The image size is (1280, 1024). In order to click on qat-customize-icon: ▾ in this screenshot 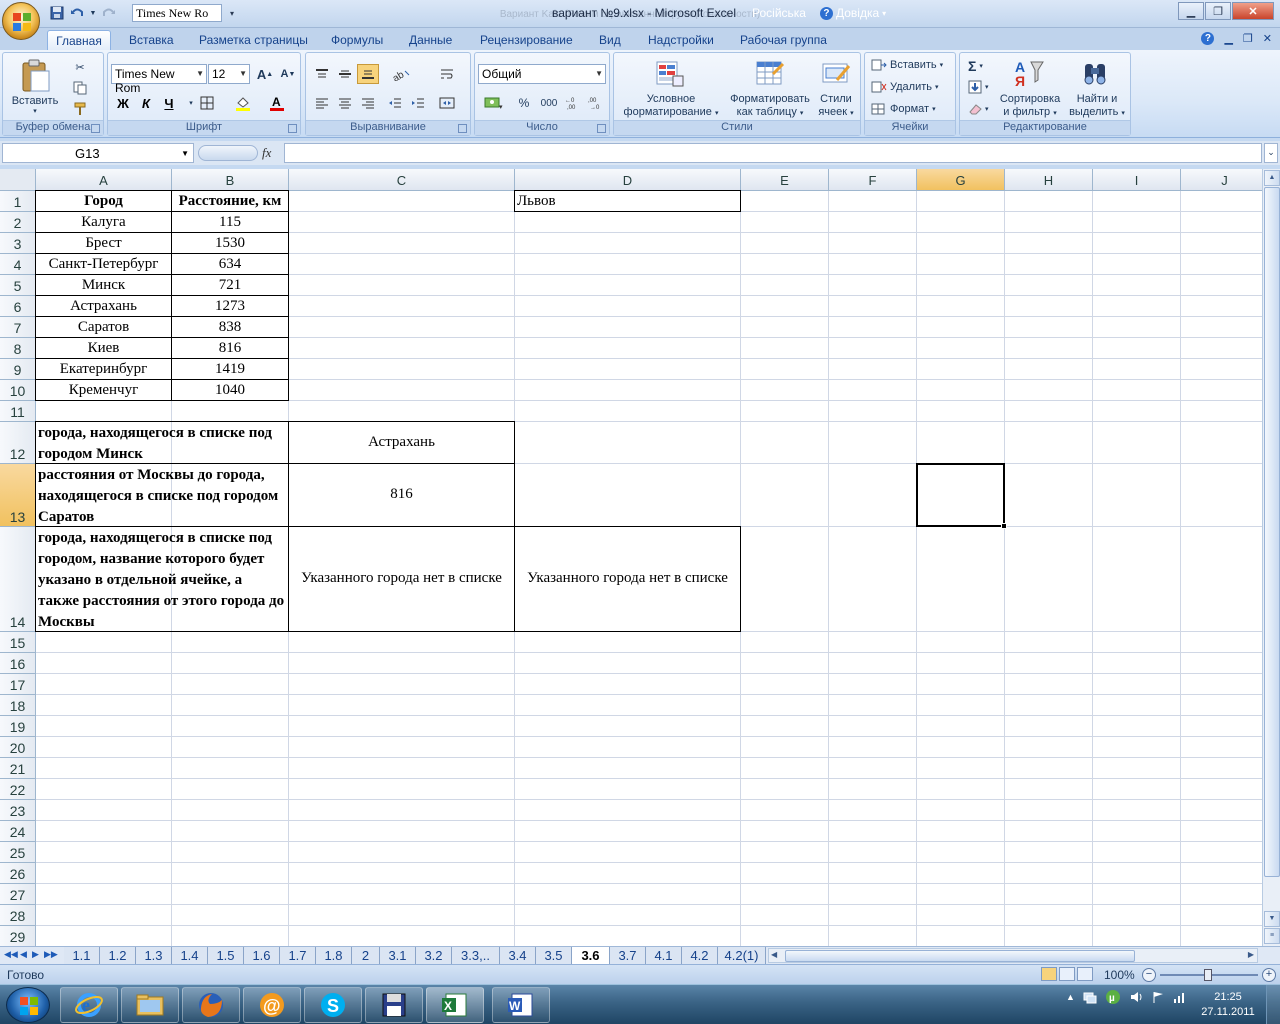, I will do `click(232, 13)`.